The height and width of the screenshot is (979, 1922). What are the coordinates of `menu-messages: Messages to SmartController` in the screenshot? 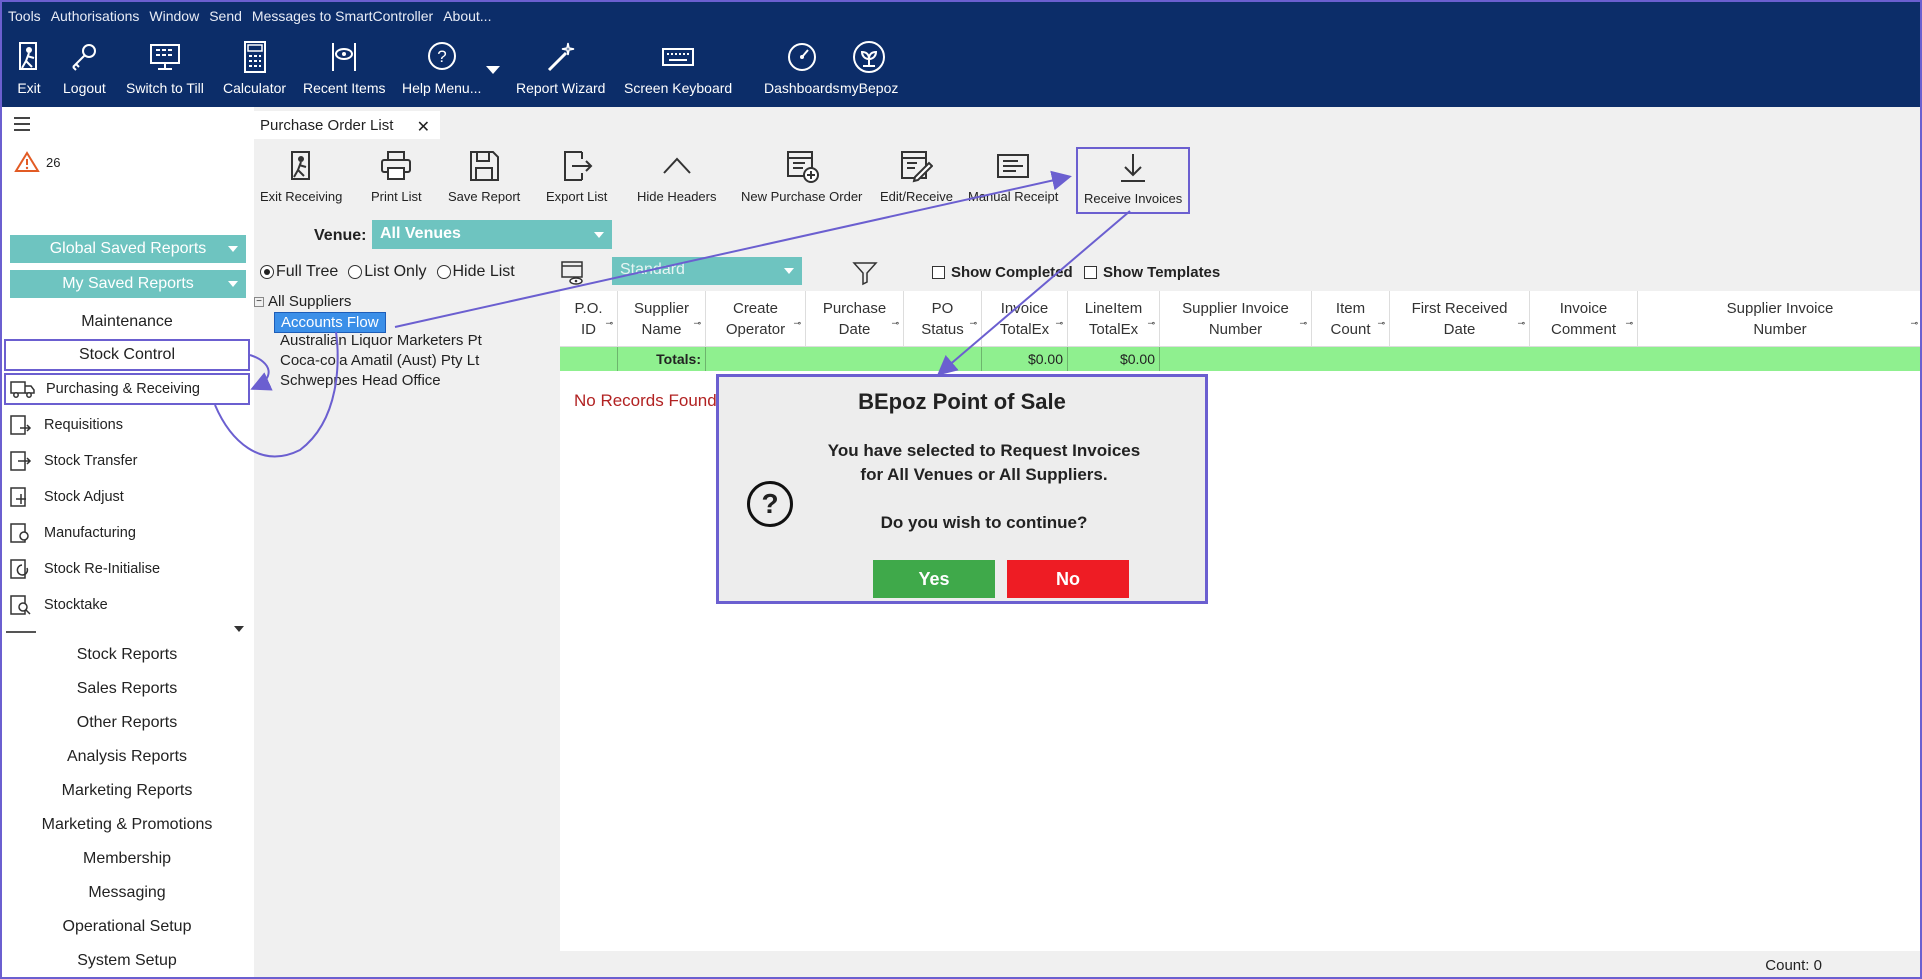 It's located at (342, 16).